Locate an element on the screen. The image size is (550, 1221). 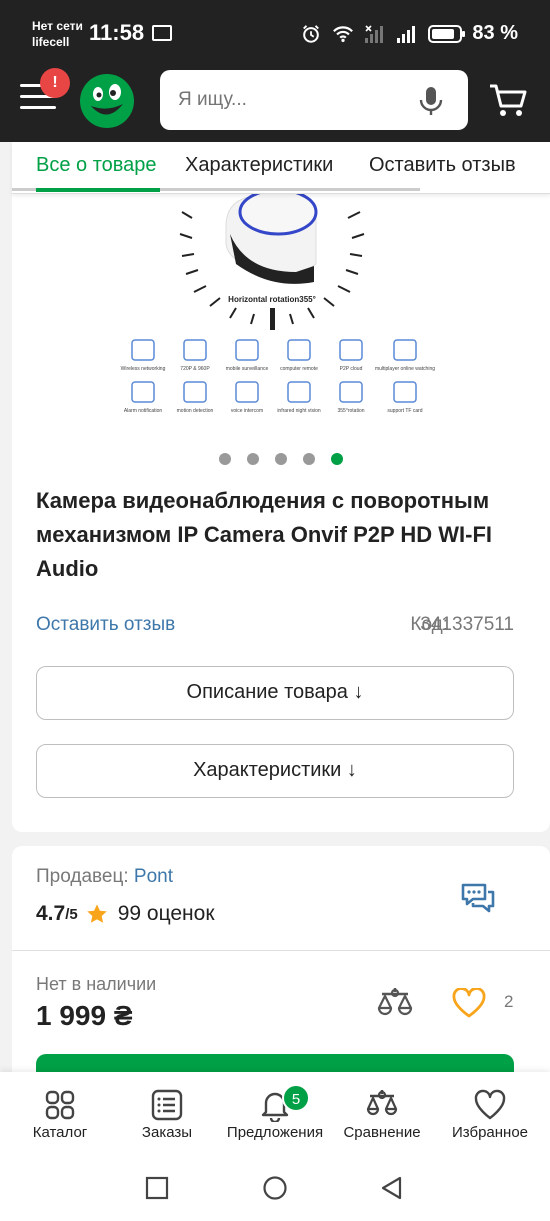
nav-compare: Сравнение is located at coordinates (382, 1112).